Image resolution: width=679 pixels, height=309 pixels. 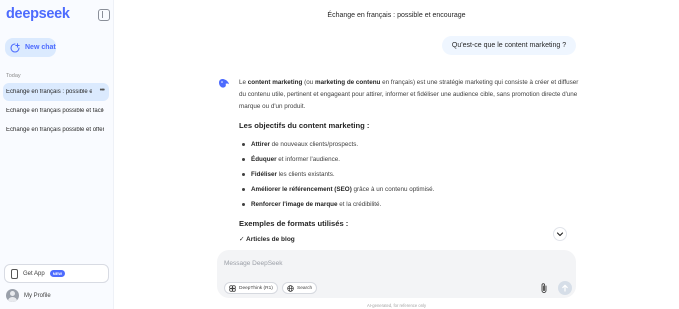 What do you see at coordinates (301, 189) in the screenshot?
I see `list-item-bold: Améliorer le référencement (SEO)` at bounding box center [301, 189].